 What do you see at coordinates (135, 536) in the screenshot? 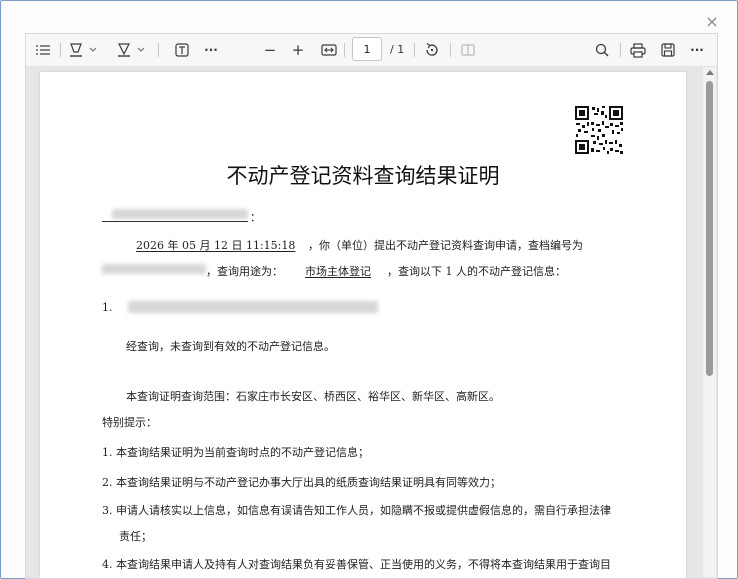
I see `notice-item-continued: 责任；` at bounding box center [135, 536].